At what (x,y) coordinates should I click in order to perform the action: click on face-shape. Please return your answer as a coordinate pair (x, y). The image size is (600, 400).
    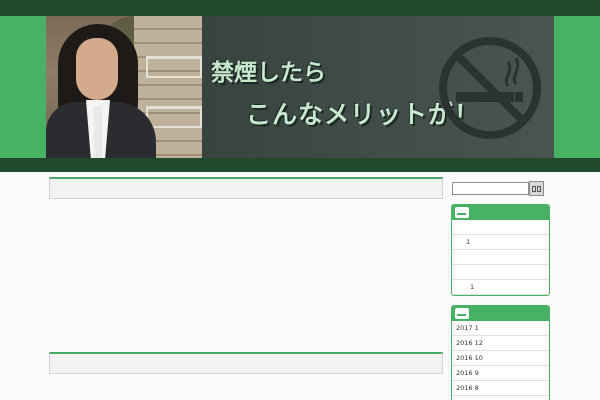
    Looking at the image, I should click on (97, 69).